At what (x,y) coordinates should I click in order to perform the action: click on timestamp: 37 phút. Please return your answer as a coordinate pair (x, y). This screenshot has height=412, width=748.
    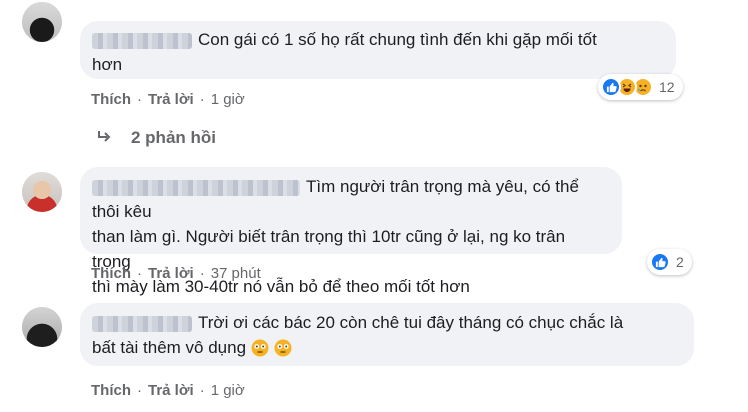
    Looking at the image, I should click on (236, 273).